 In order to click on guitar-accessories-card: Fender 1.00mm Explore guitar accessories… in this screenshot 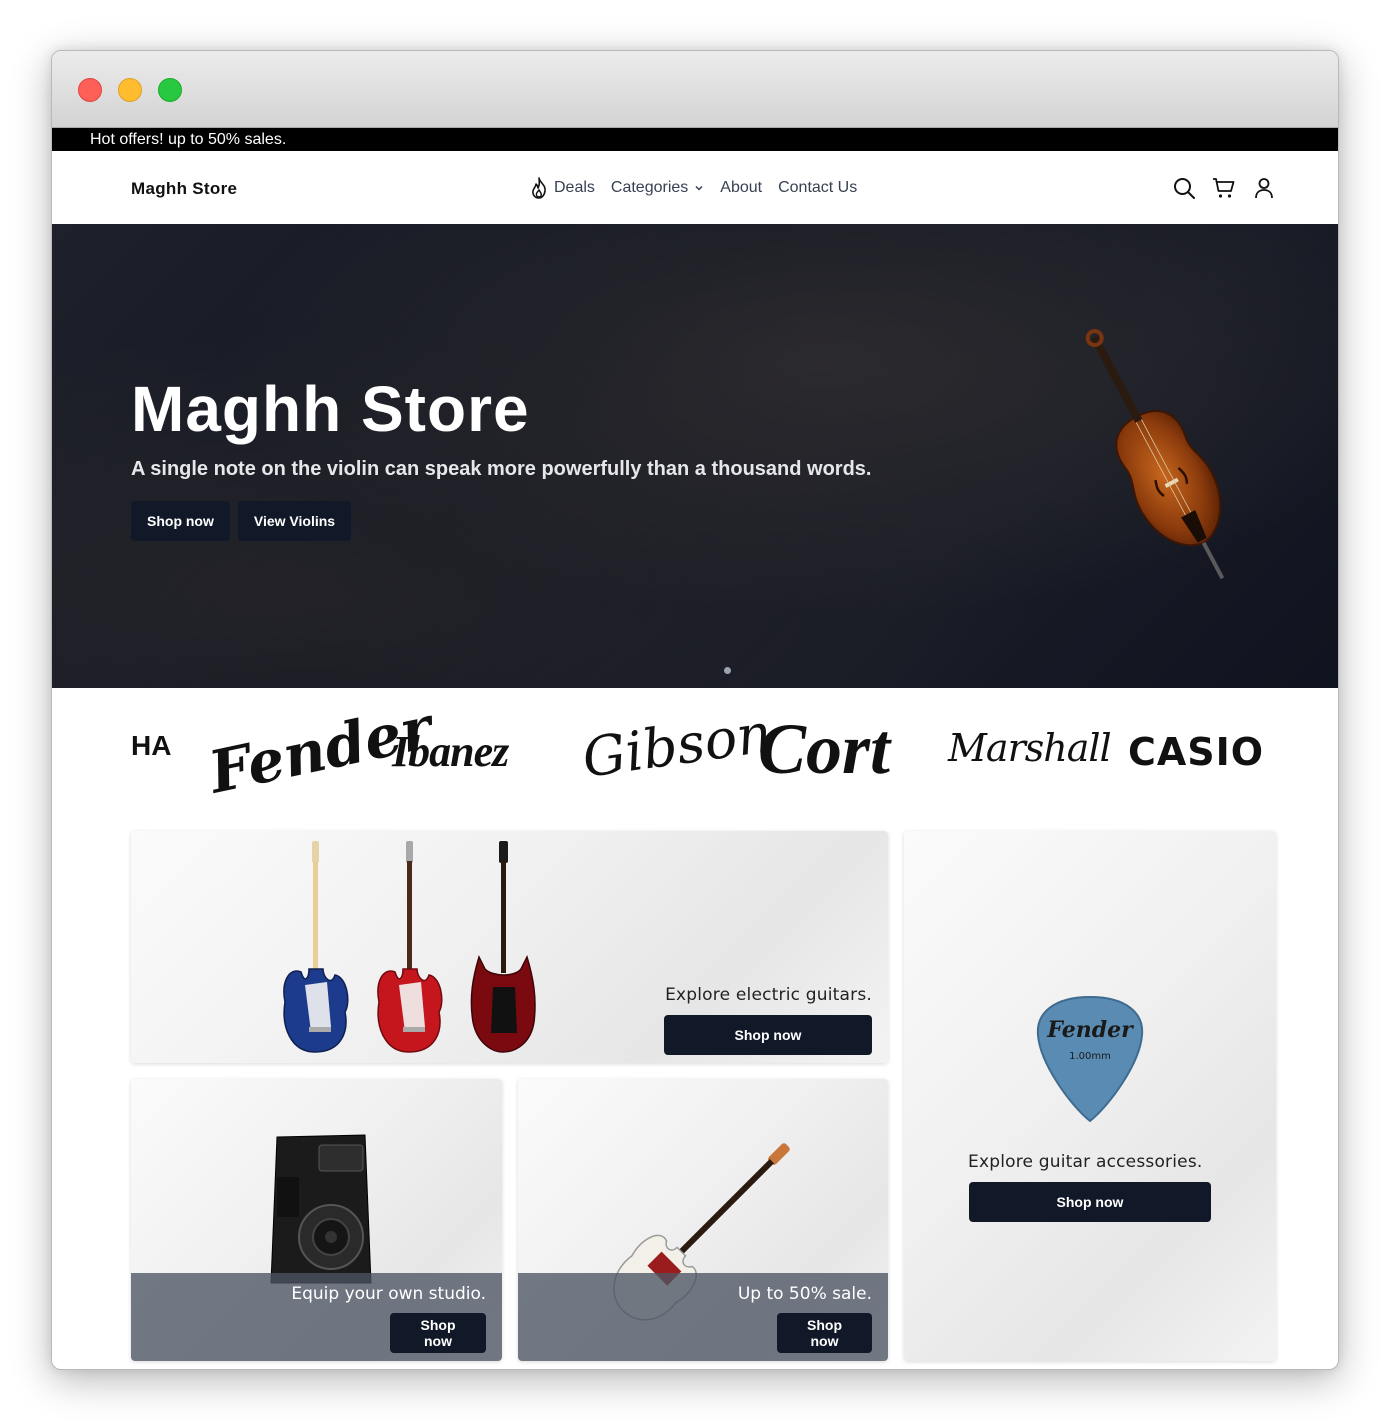, I will do `click(1090, 1096)`.